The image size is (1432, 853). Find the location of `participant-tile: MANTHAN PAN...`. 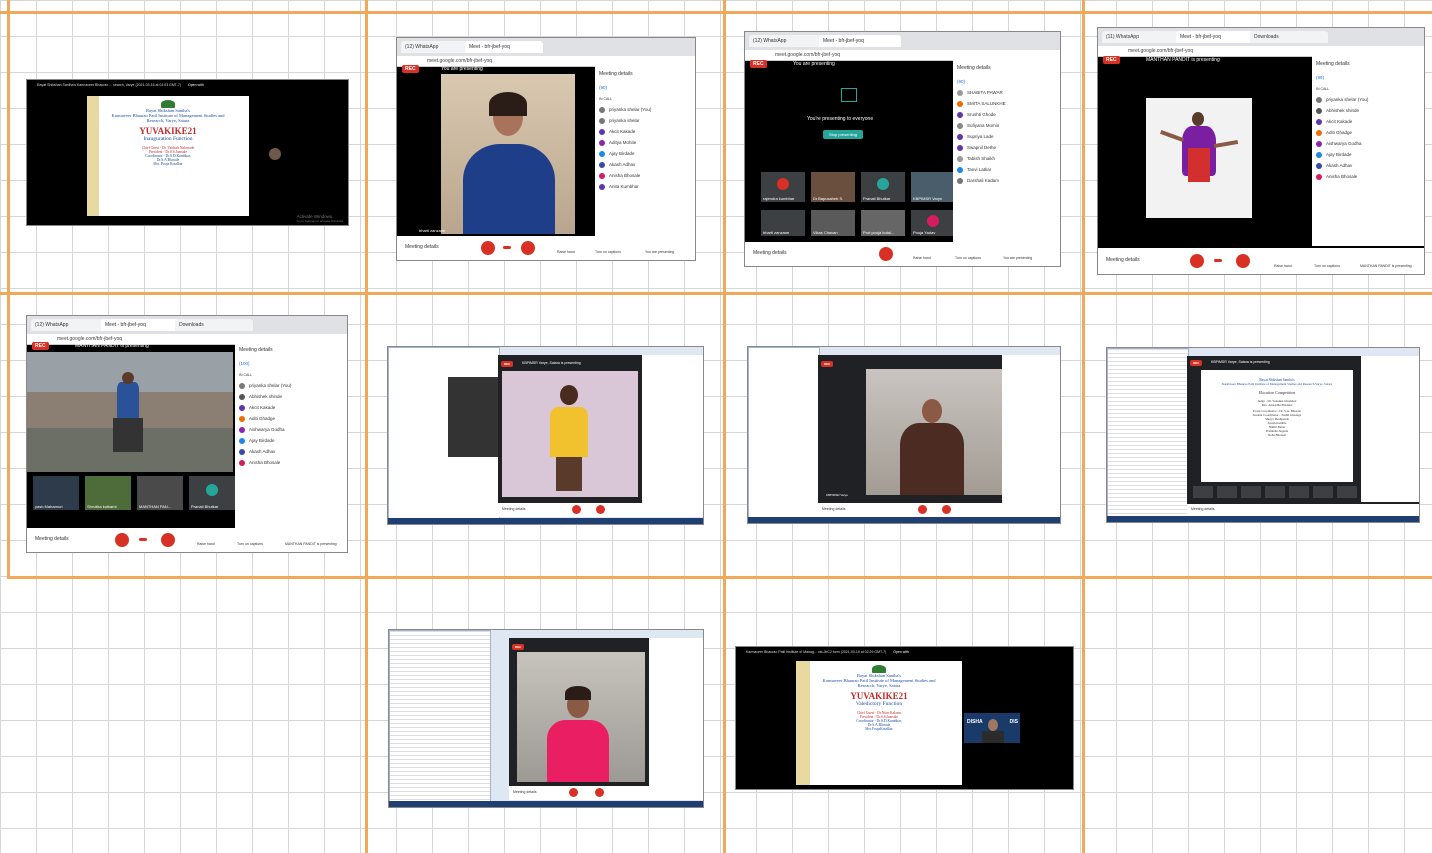

participant-tile: MANTHAN PAN... is located at coordinates (160, 493).